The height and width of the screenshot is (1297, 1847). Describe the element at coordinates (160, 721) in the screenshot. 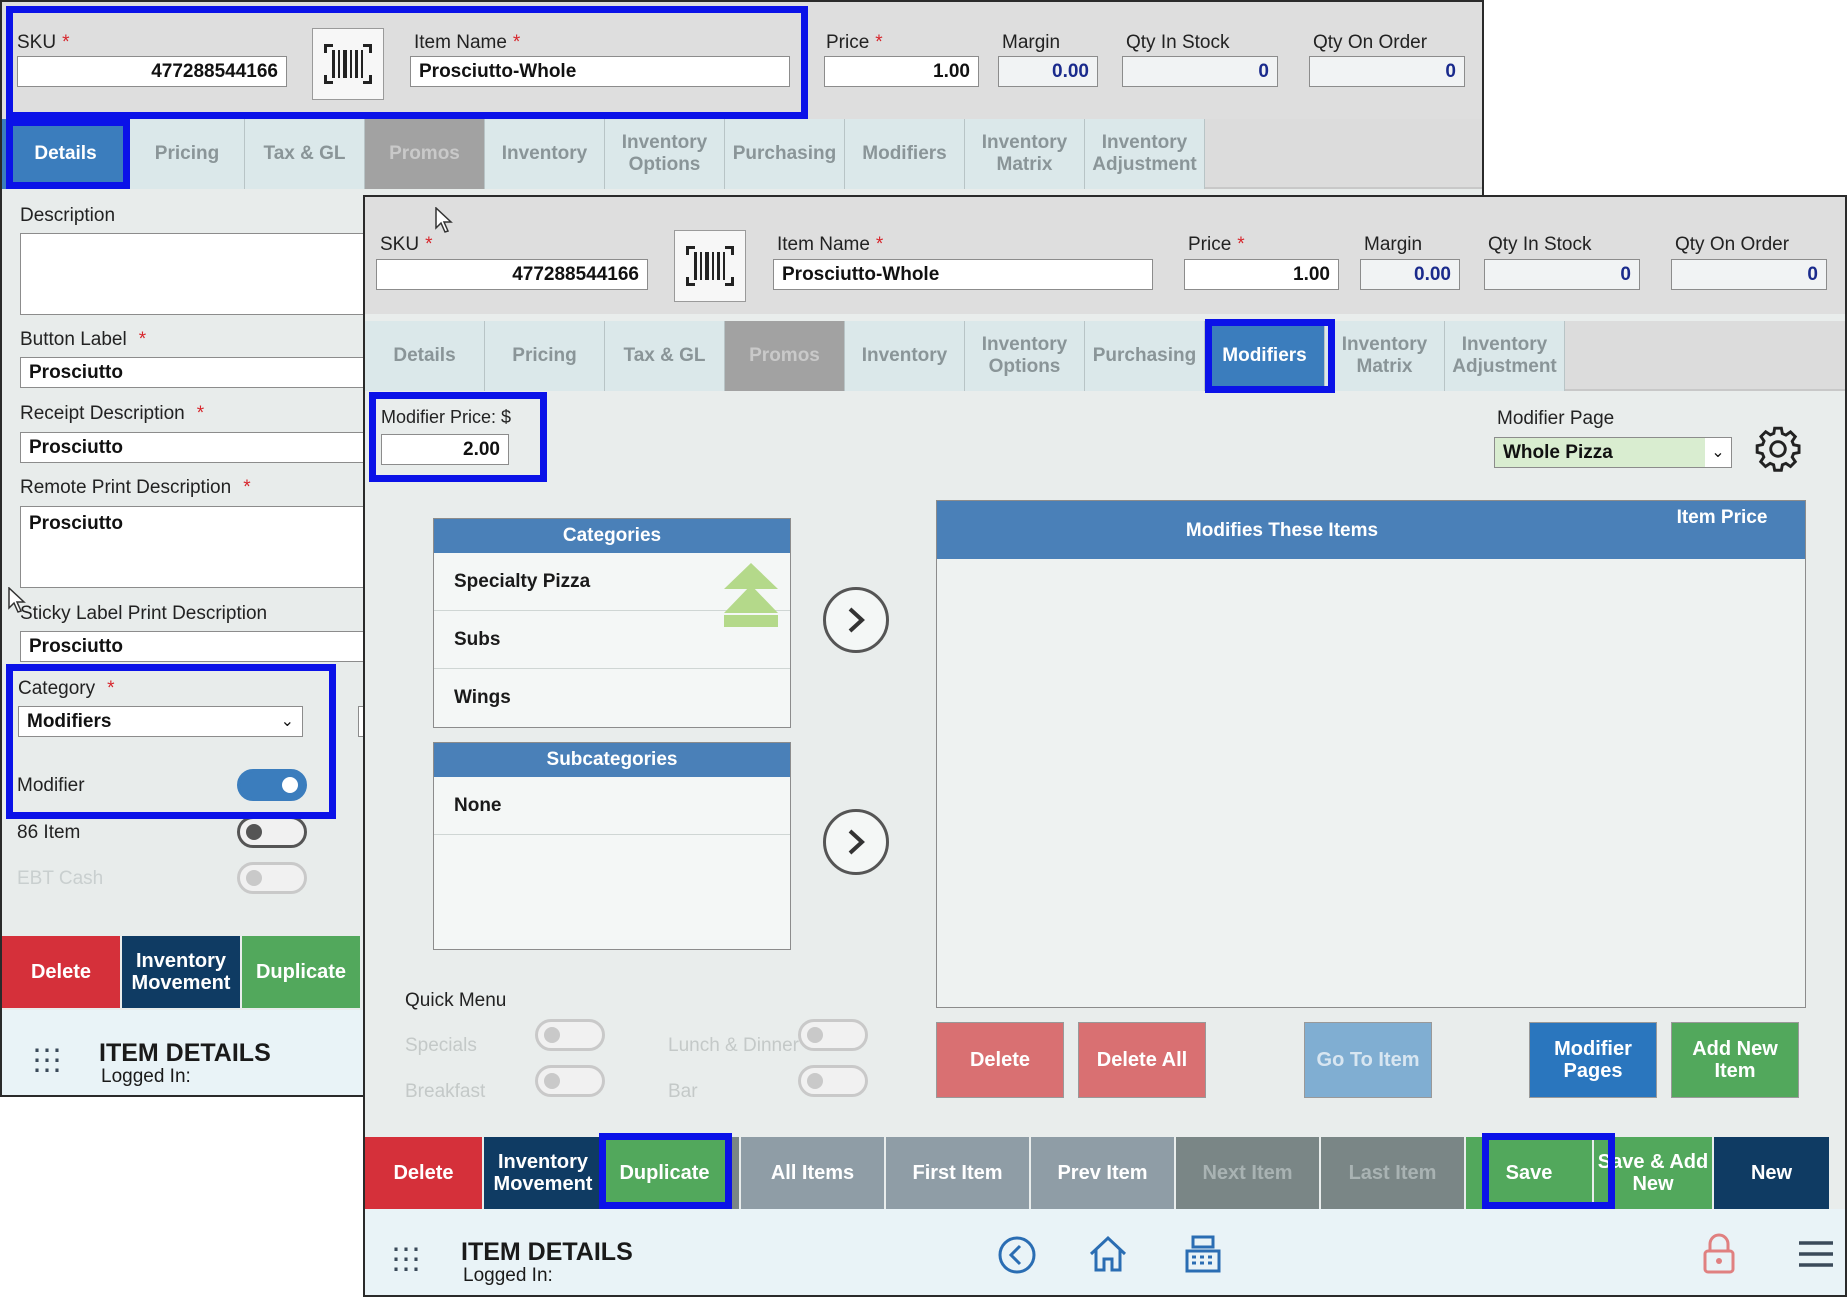

I see `category-select: Modifiers ⌄` at that location.